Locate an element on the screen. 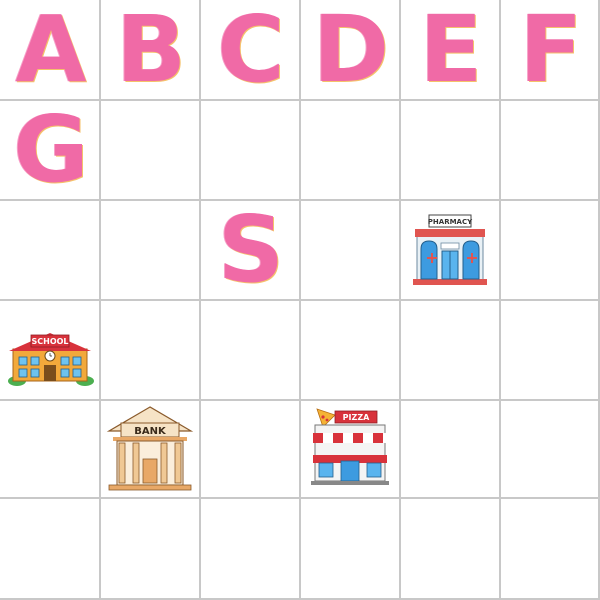 The width and height of the screenshot is (600, 600). cell-r2-c0 is located at coordinates (50, 250).